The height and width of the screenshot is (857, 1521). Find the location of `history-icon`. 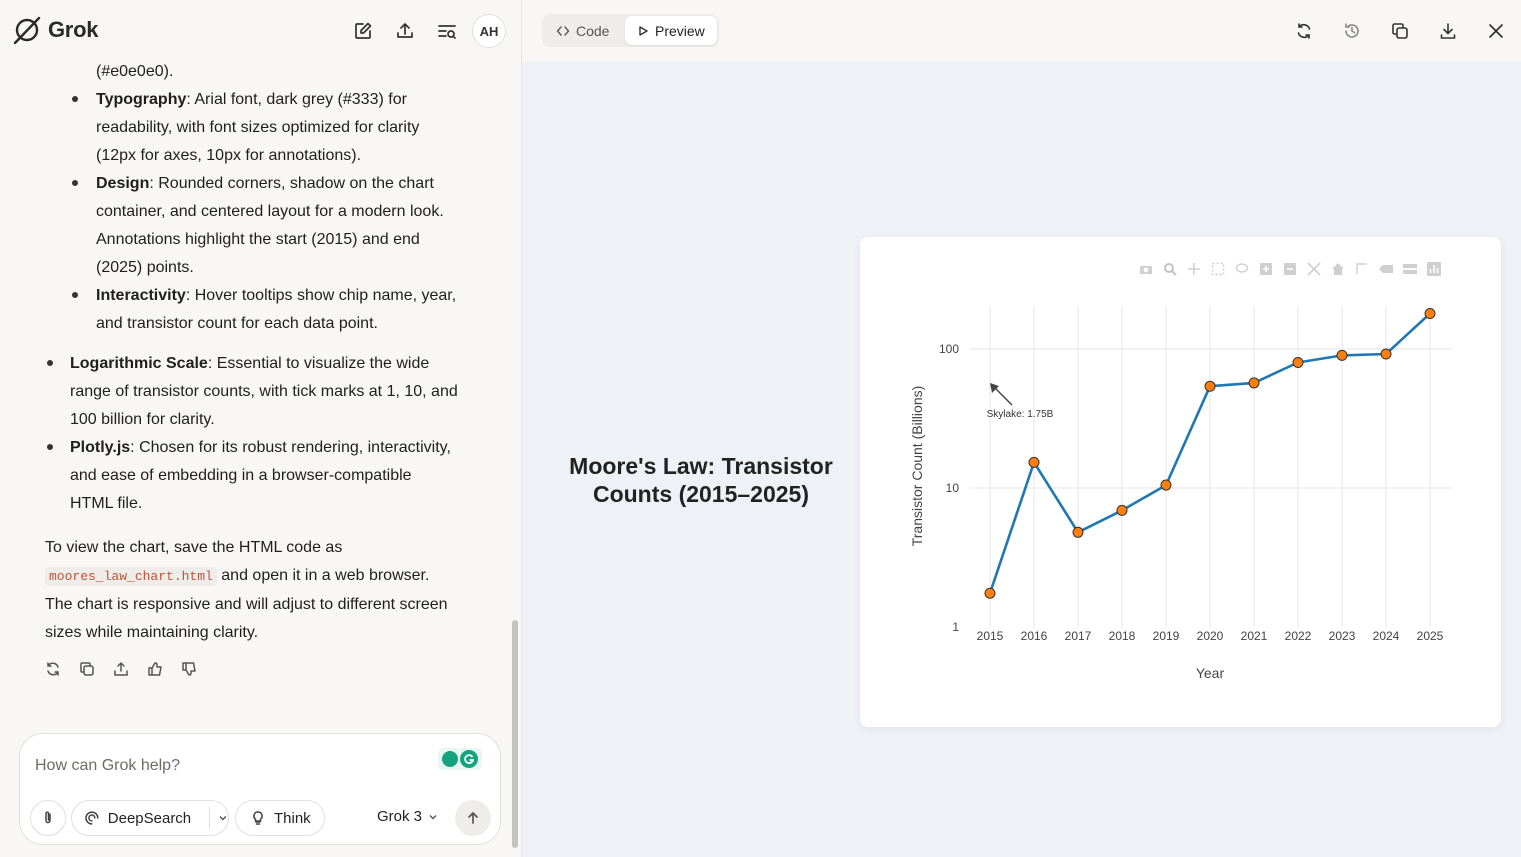

history-icon is located at coordinates (1352, 31).